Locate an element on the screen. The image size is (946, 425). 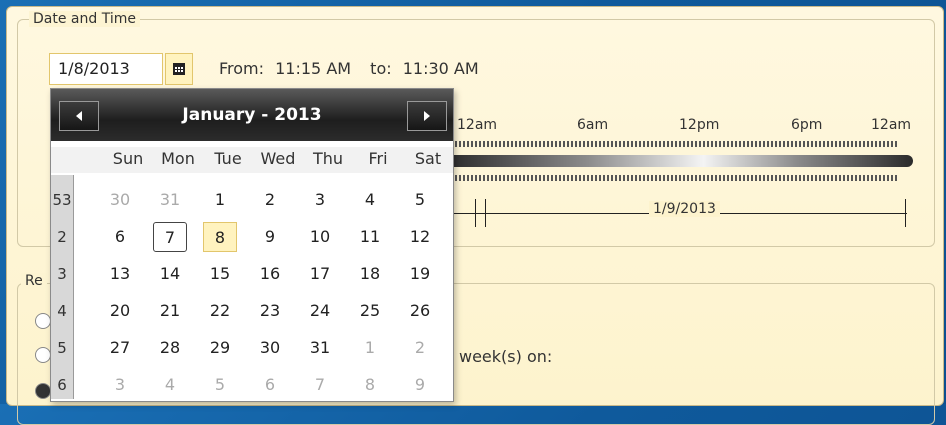
calendar-day: 25 is located at coordinates (370, 311).